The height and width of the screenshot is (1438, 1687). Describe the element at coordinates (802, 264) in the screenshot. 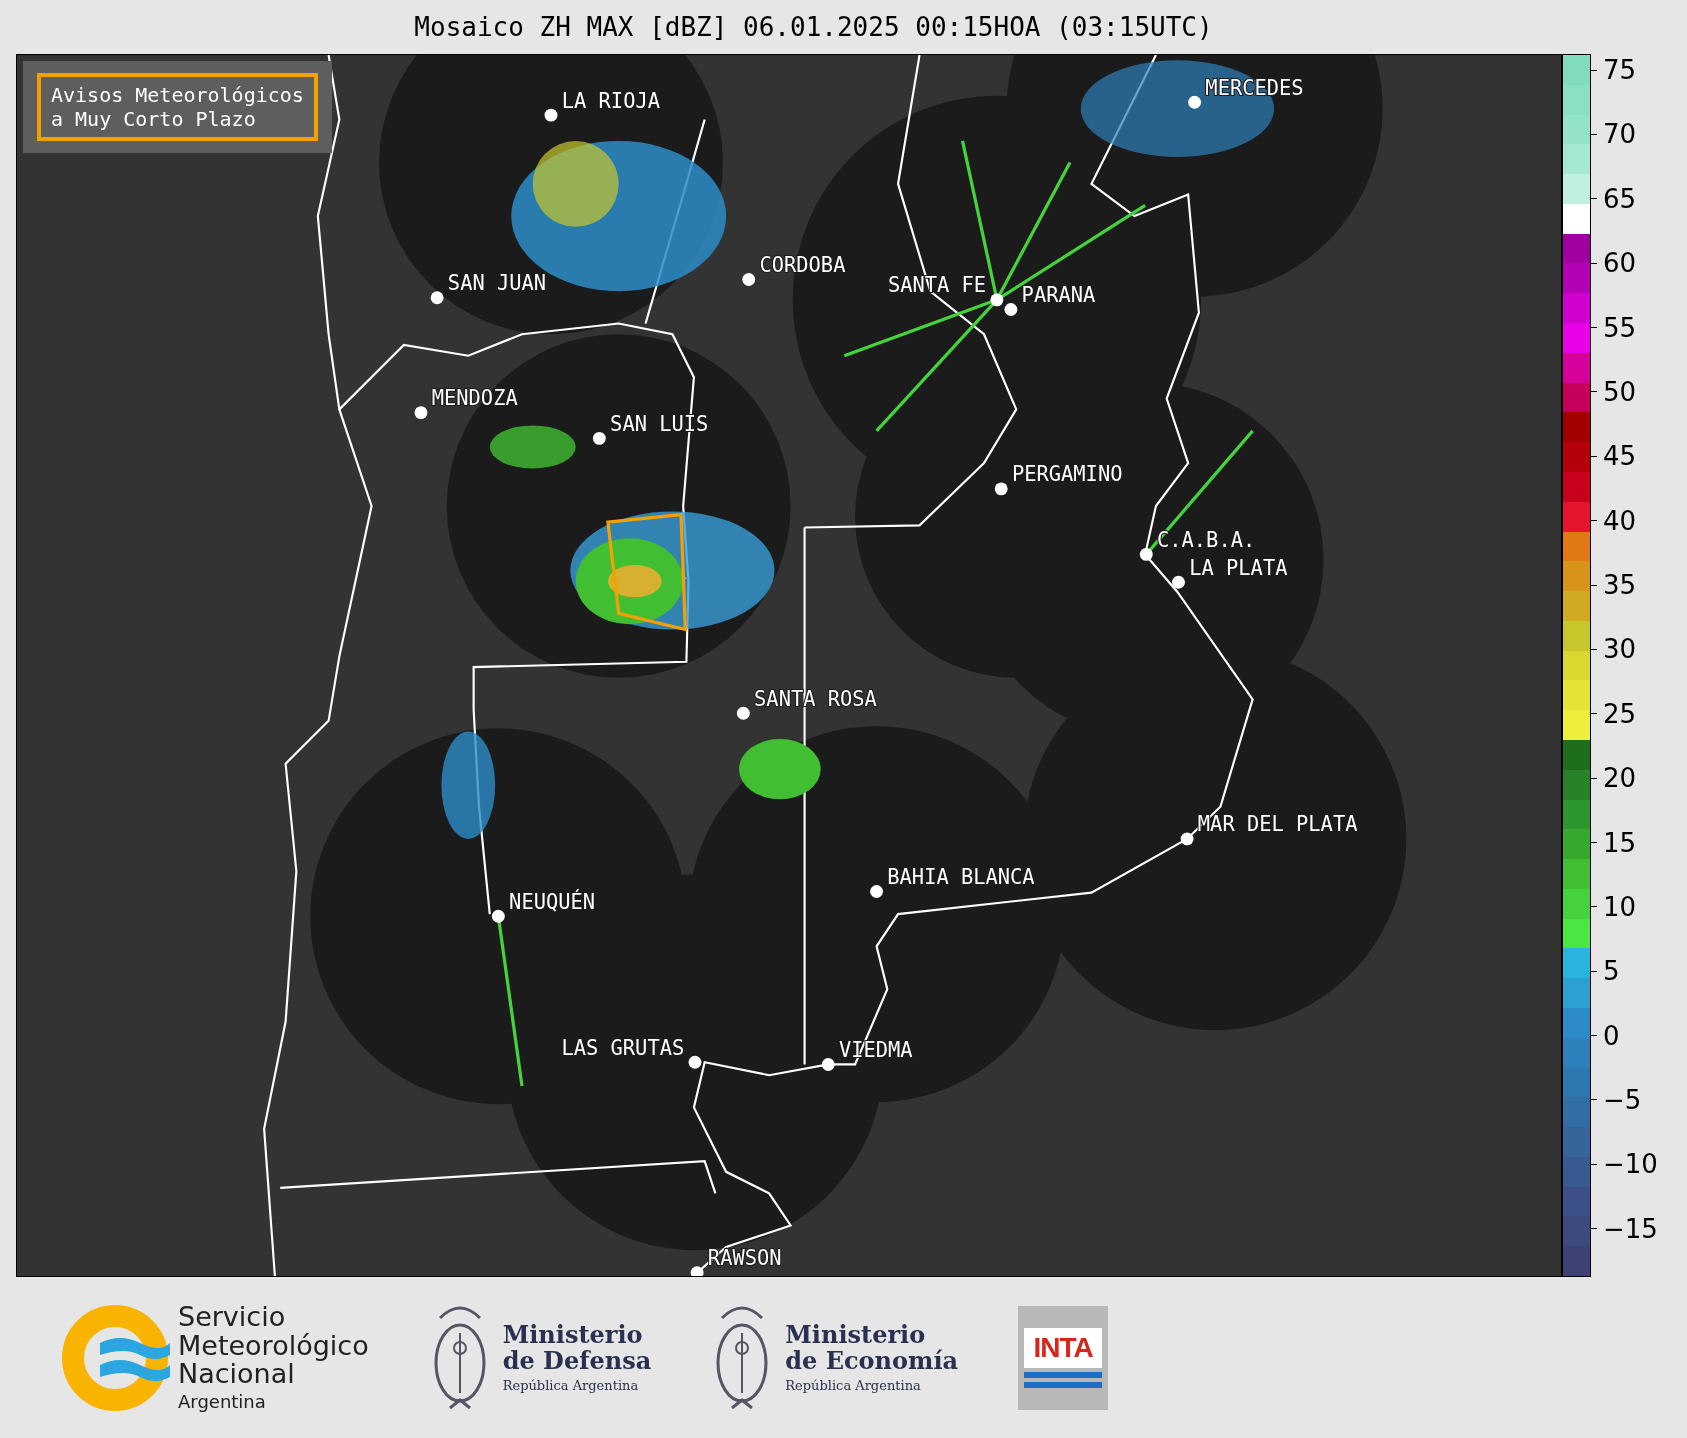

I see `city-label: CORDOBA` at that location.